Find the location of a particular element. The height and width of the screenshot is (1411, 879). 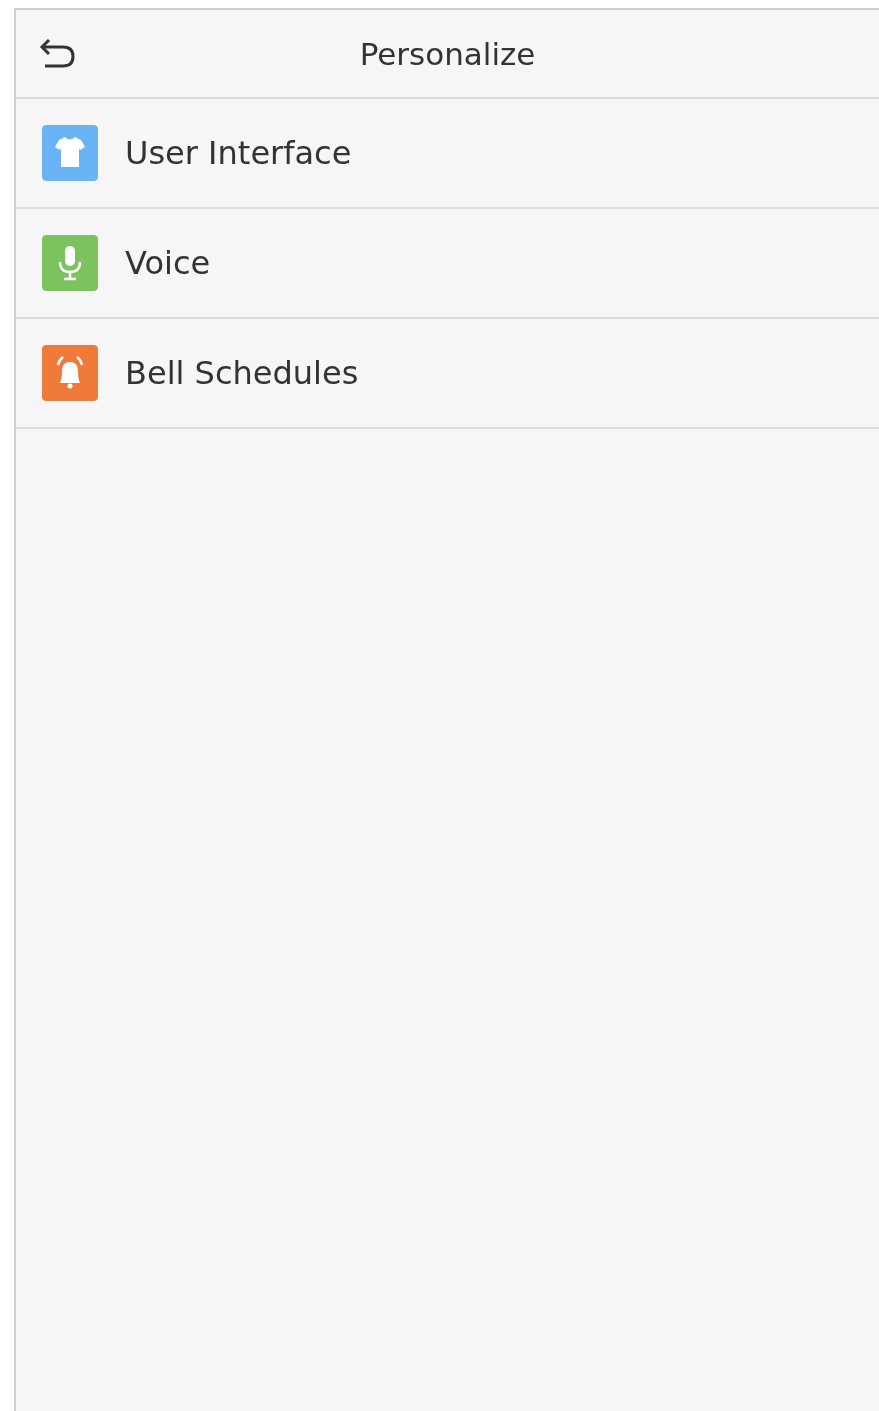

menu-item: Bell Schedules is located at coordinates (447, 374).